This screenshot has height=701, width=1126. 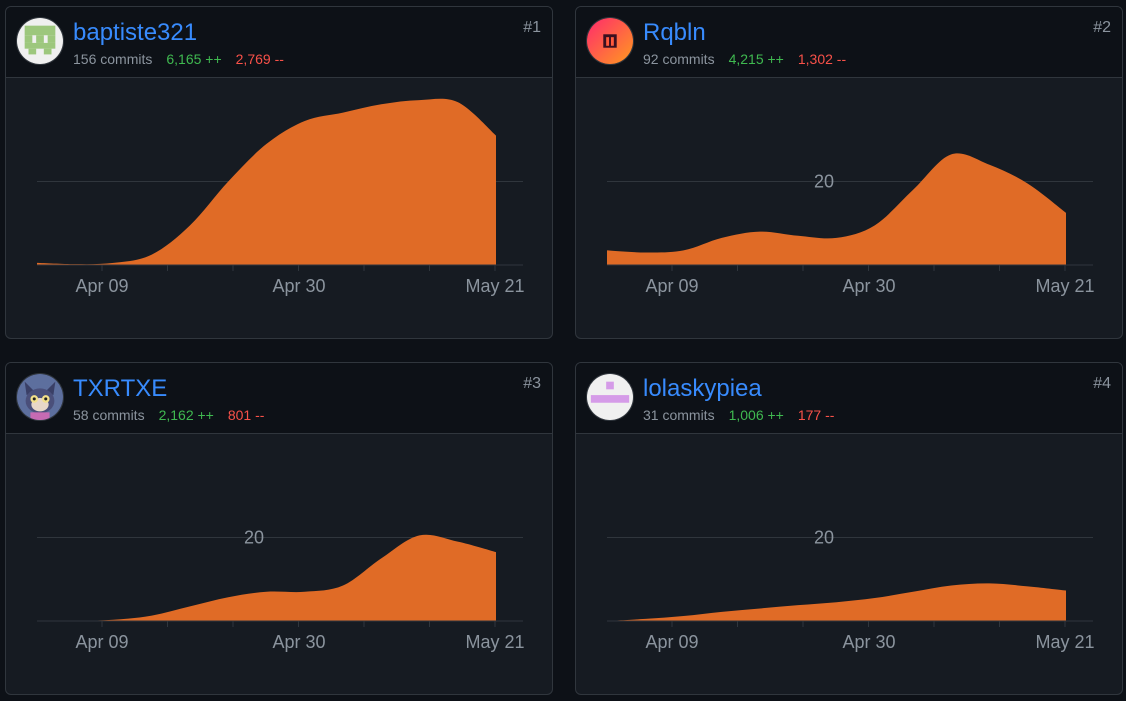 I want to click on username-link: Rqbln, so click(x=674, y=33).